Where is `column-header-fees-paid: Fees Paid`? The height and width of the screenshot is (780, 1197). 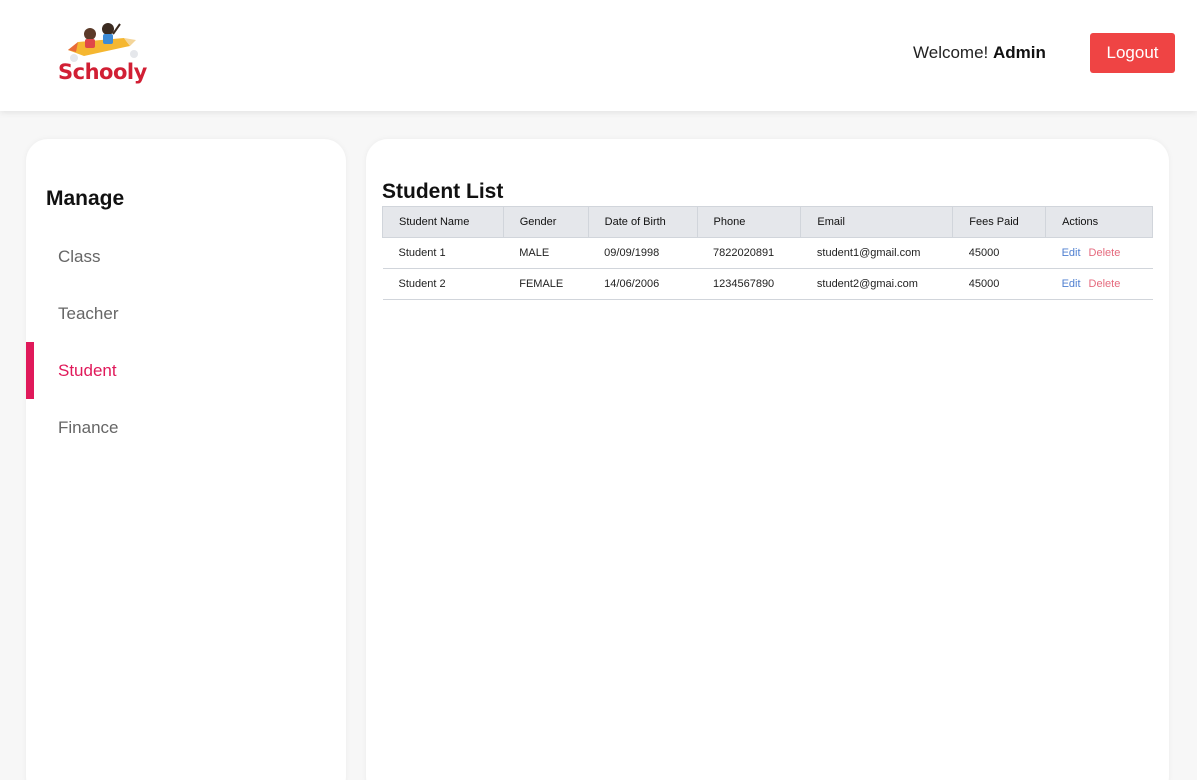
column-header-fees-paid: Fees Paid is located at coordinates (999, 222).